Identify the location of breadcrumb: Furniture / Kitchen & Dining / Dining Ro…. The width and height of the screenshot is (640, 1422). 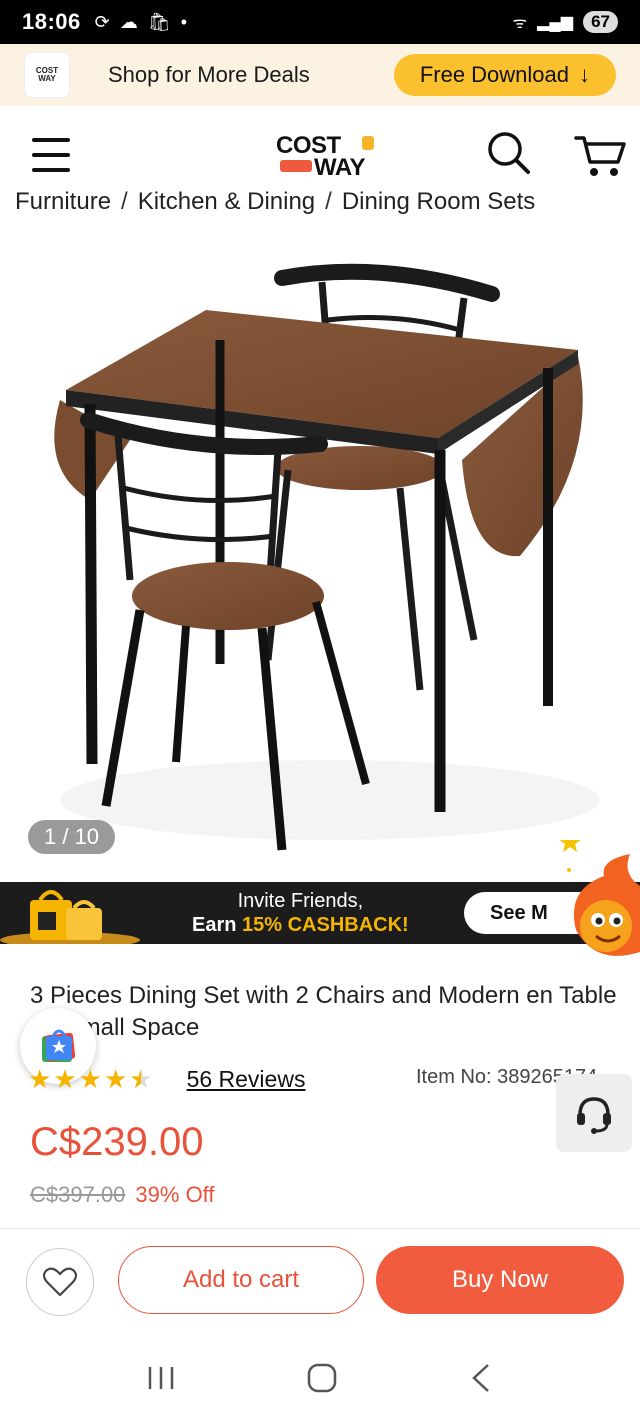
(275, 202).